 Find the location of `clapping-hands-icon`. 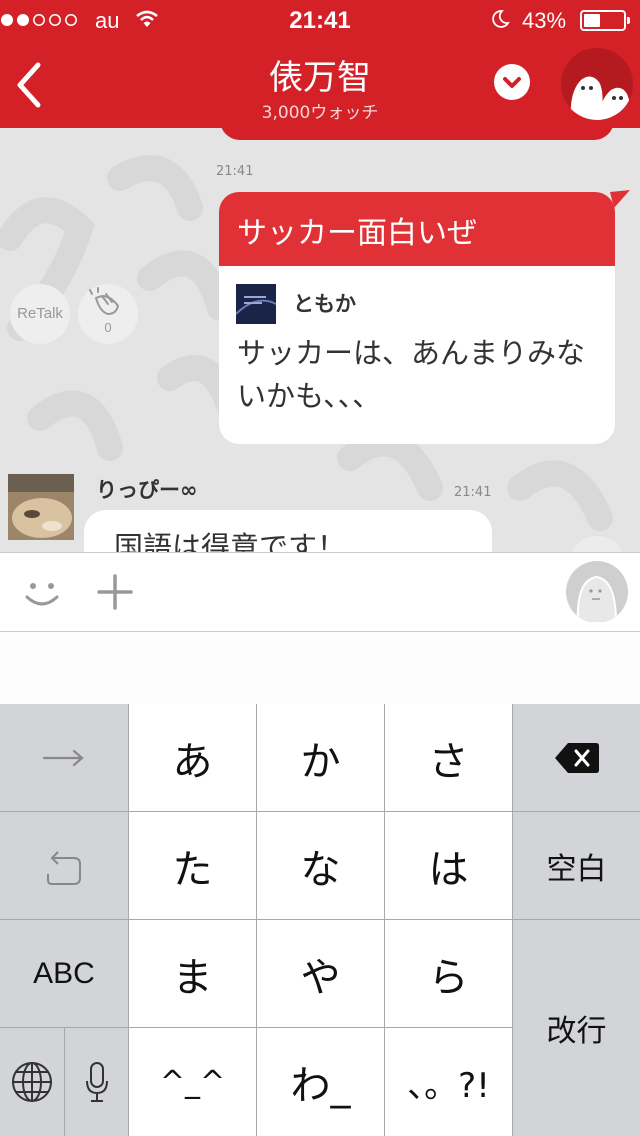

clapping-hands-icon is located at coordinates (104, 301).